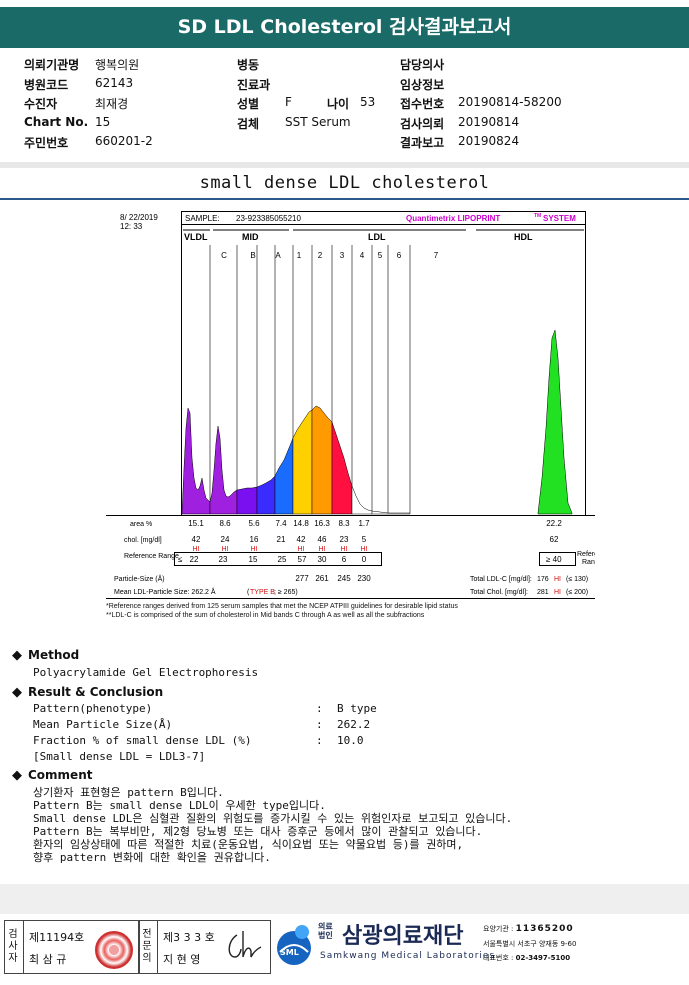 This screenshot has width=689, height=985. I want to click on chart-date: 8/ 22/2019, so click(139, 217).